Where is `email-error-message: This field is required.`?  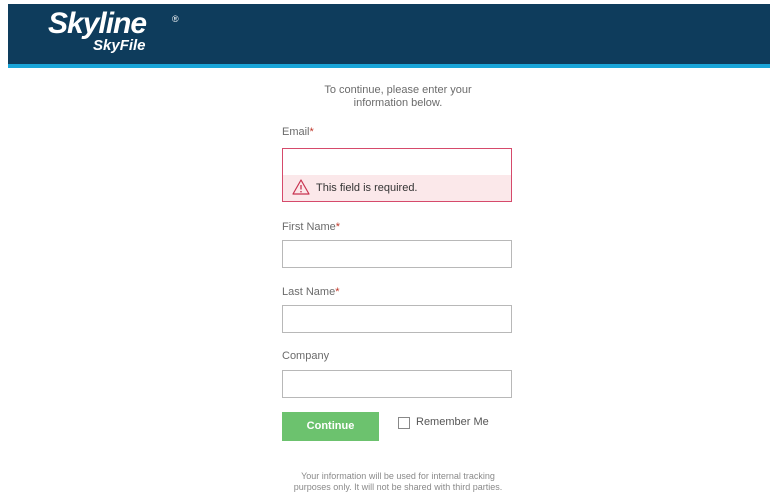 email-error-message: This field is required. is located at coordinates (397, 188).